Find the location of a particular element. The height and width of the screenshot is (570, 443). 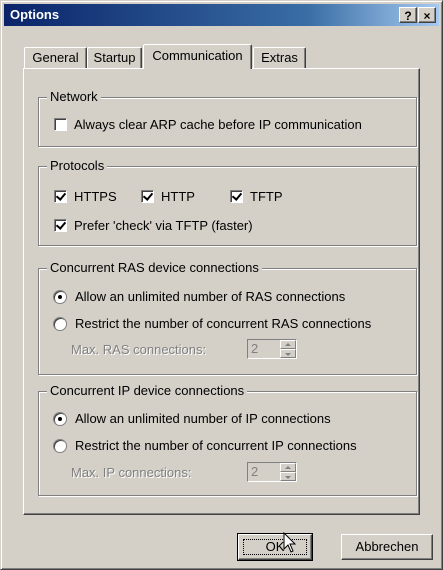

ras-max-label: Max. RAS connections: is located at coordinates (139, 349).